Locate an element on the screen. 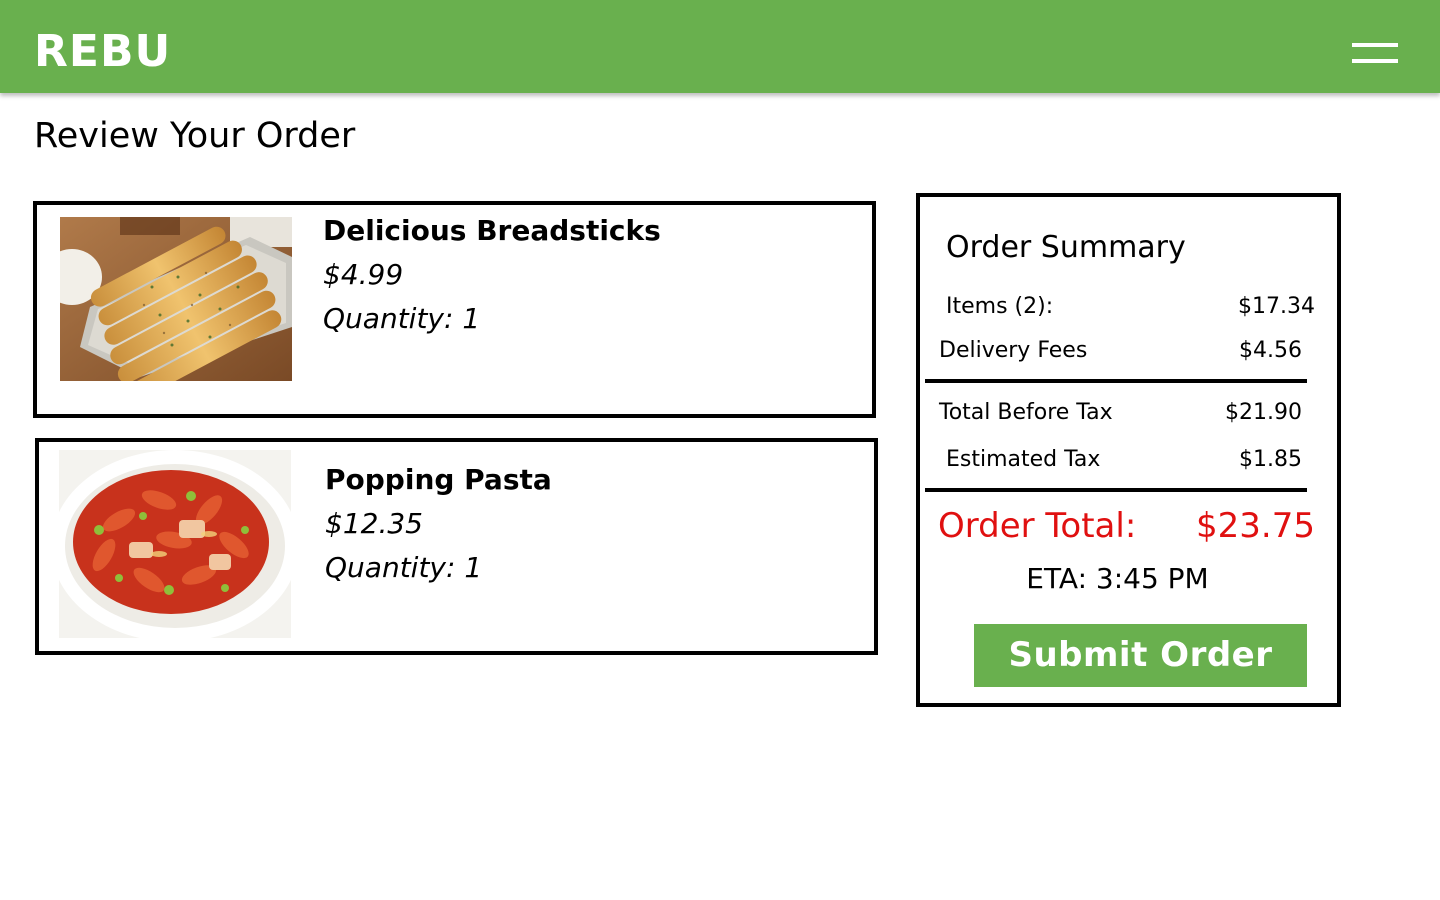 The height and width of the screenshot is (900, 1440). pasta-image is located at coordinates (175, 544).